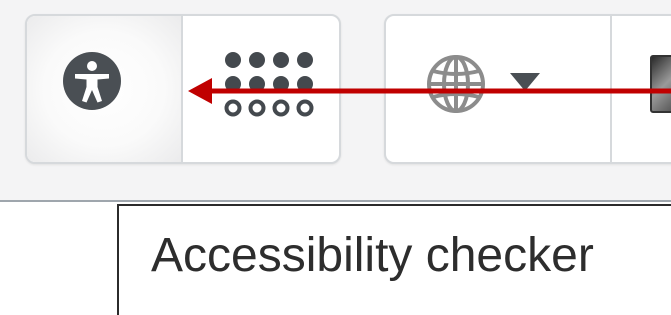 The height and width of the screenshot is (315, 671). Describe the element at coordinates (335, 201) in the screenshot. I see `toolbar-divider` at that location.